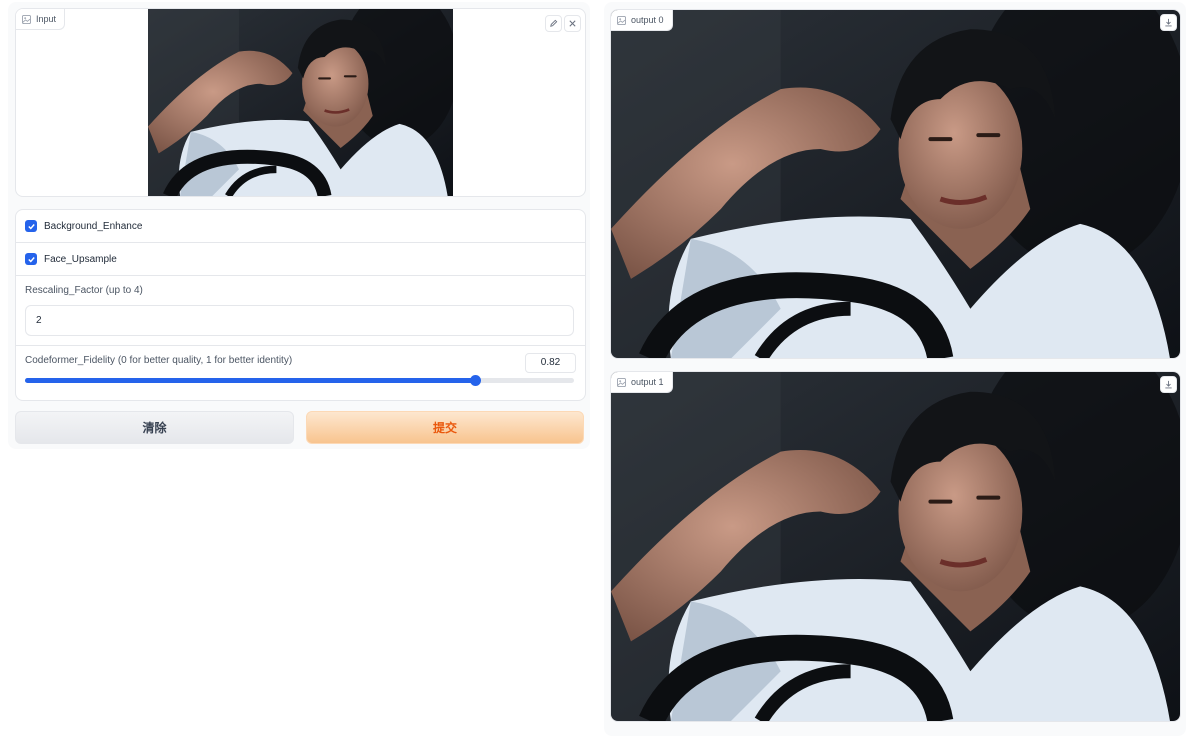  I want to click on background-enhance-label: Background_Enhance, so click(93, 226).